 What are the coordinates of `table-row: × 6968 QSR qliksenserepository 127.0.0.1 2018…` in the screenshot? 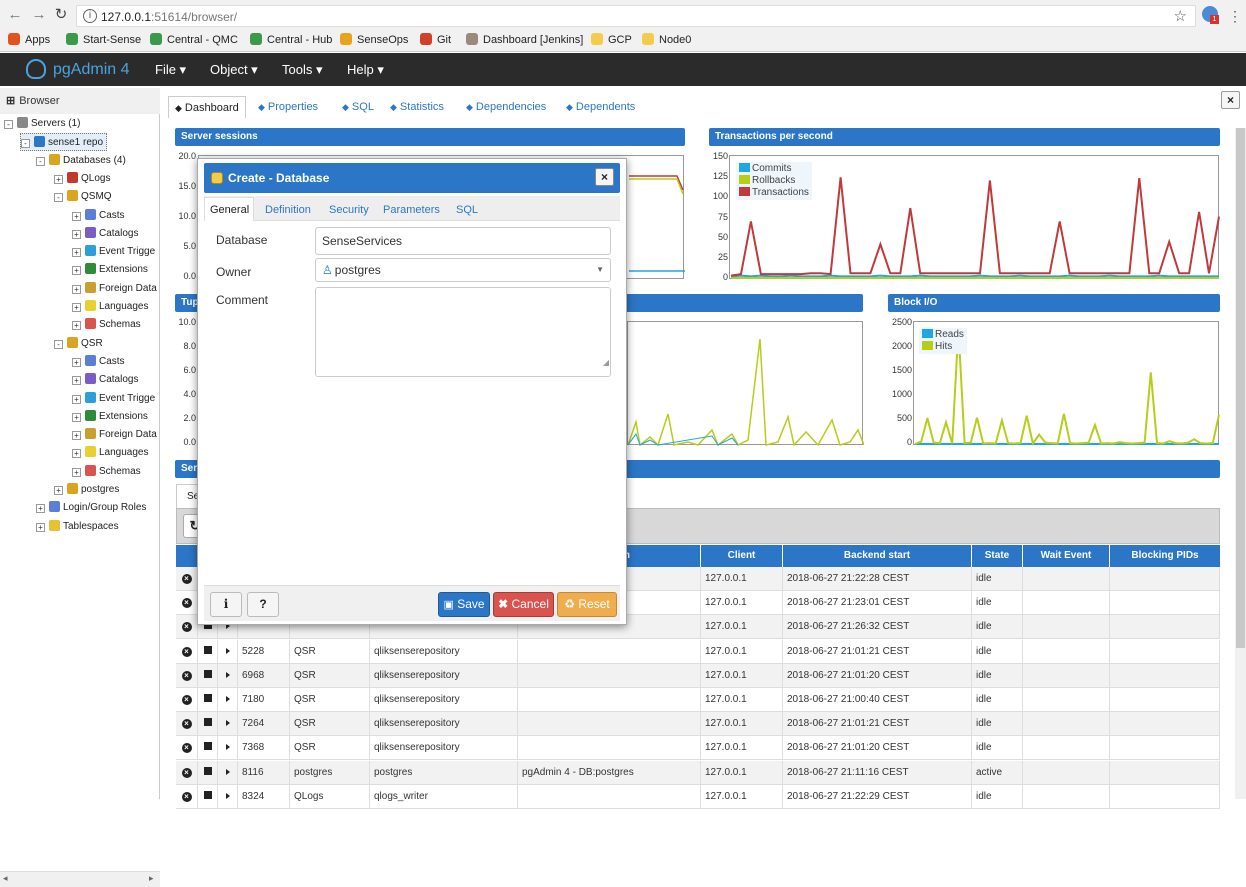 It's located at (698, 675).